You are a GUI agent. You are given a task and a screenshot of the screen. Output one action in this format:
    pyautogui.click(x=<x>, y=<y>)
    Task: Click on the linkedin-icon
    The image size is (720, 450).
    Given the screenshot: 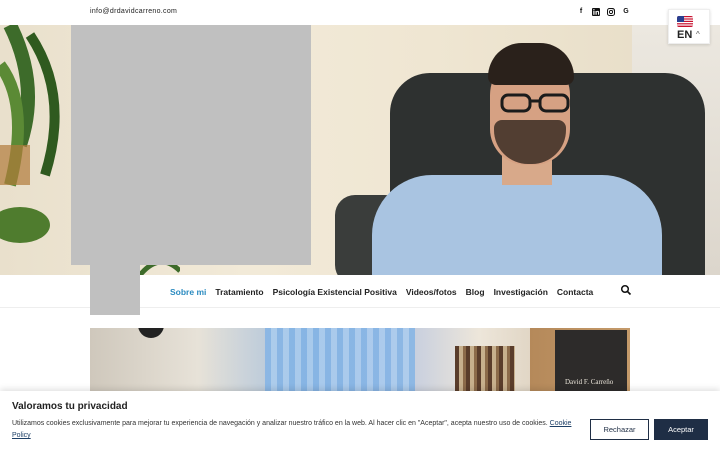 What is the action you would take?
    pyautogui.click(x=596, y=11)
    